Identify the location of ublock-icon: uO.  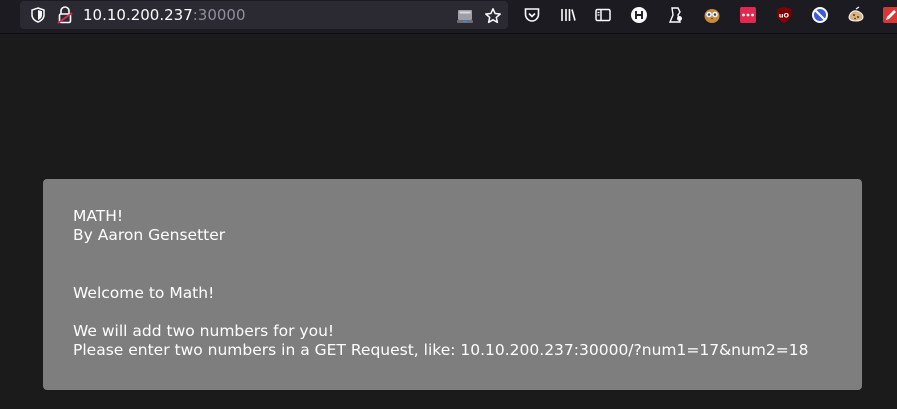
(784, 15).